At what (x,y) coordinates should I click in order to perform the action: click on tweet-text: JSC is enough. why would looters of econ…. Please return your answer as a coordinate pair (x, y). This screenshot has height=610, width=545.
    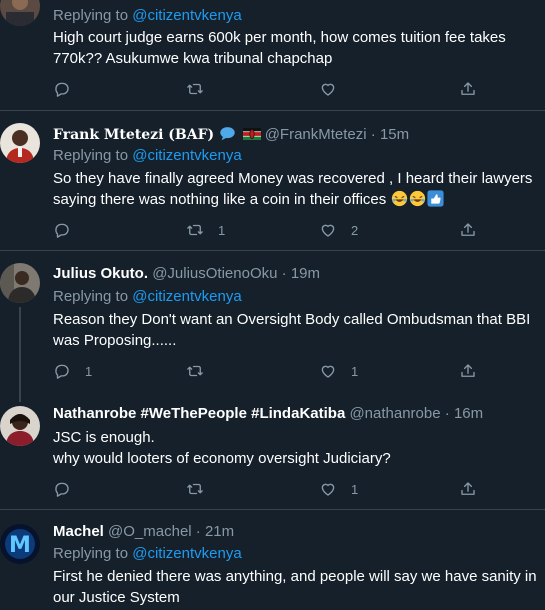
    Looking at the image, I should click on (295, 448).